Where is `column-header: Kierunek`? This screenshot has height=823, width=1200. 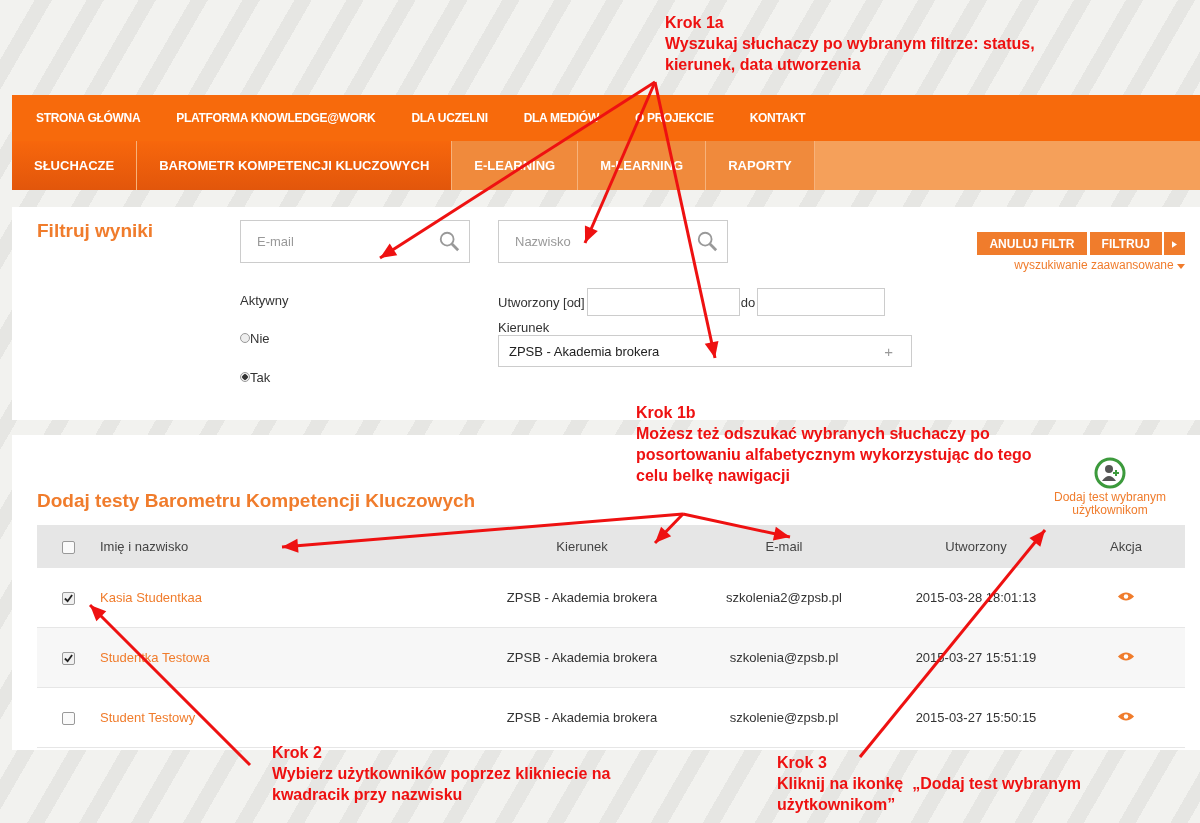
column-header: Kierunek is located at coordinates (582, 546).